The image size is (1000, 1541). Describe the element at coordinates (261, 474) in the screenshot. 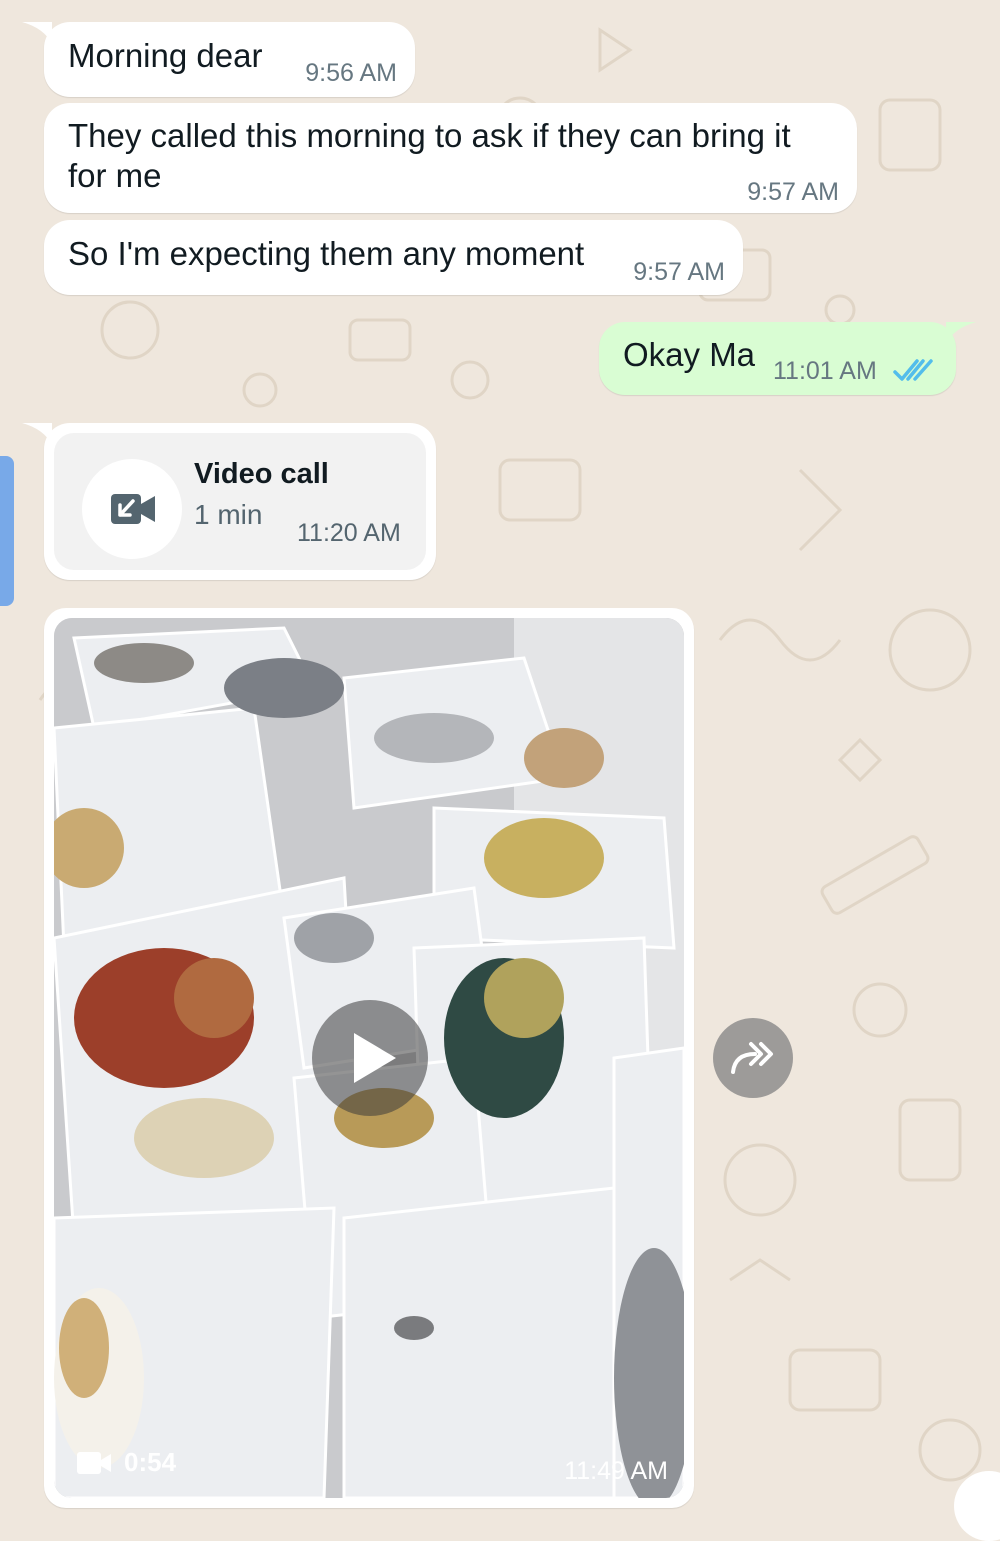

I see `call-title: Video call` at that location.